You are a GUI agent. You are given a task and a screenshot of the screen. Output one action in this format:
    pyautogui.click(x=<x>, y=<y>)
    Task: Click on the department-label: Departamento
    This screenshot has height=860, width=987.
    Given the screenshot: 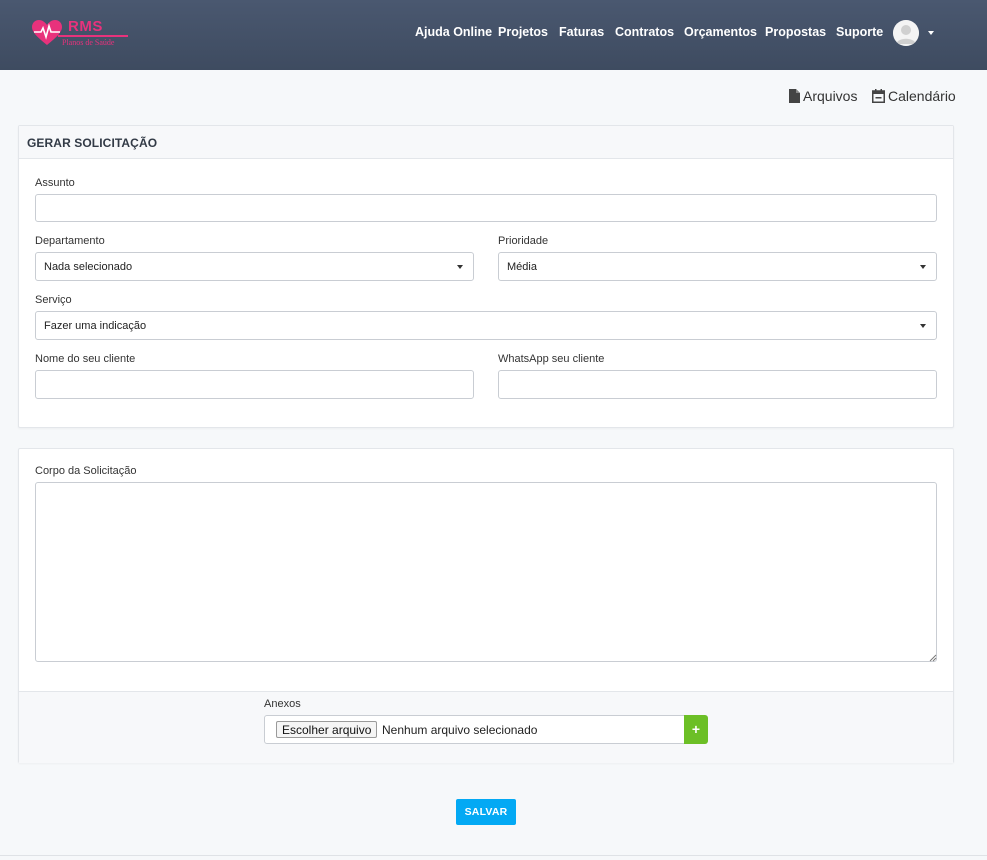 What is the action you would take?
    pyautogui.click(x=70, y=241)
    